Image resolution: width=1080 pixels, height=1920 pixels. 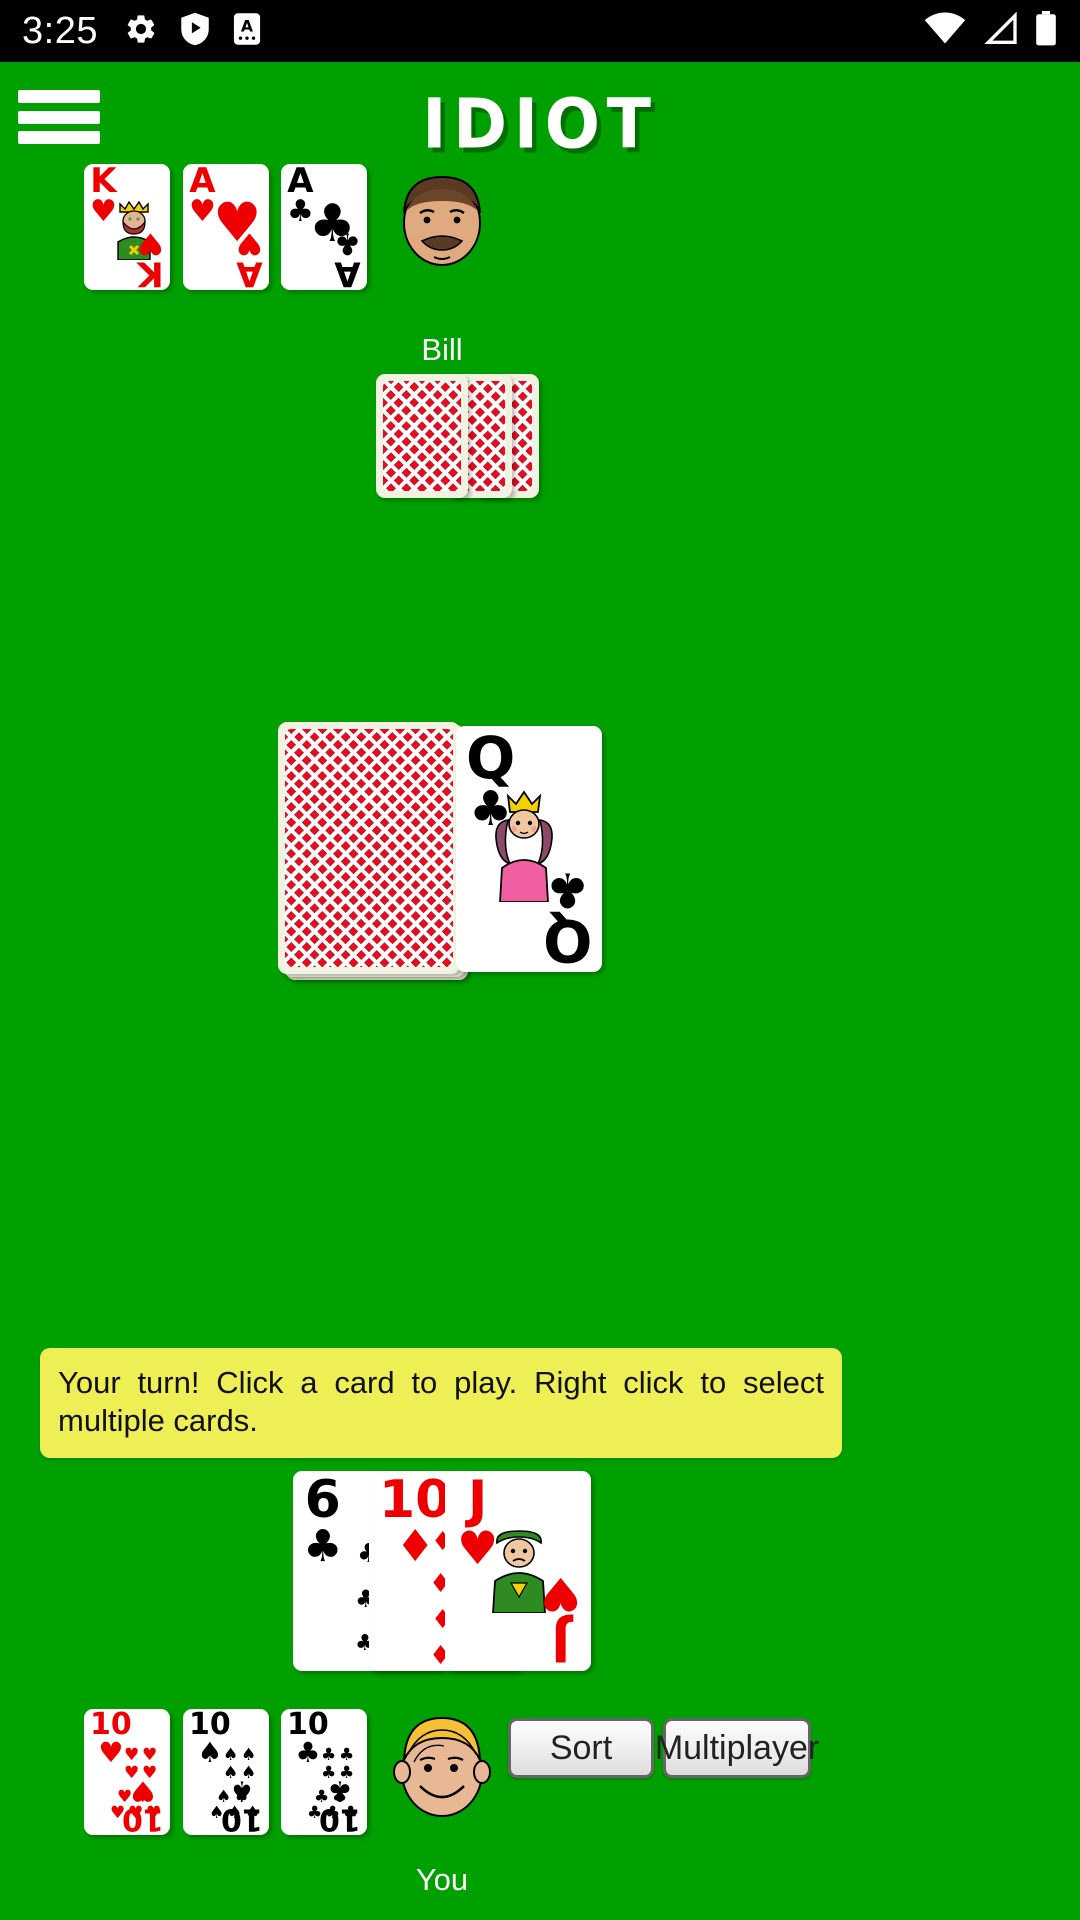 I want to click on opponent-face-up-card: A ♣ ♣ A ♣, so click(x=324, y=227).